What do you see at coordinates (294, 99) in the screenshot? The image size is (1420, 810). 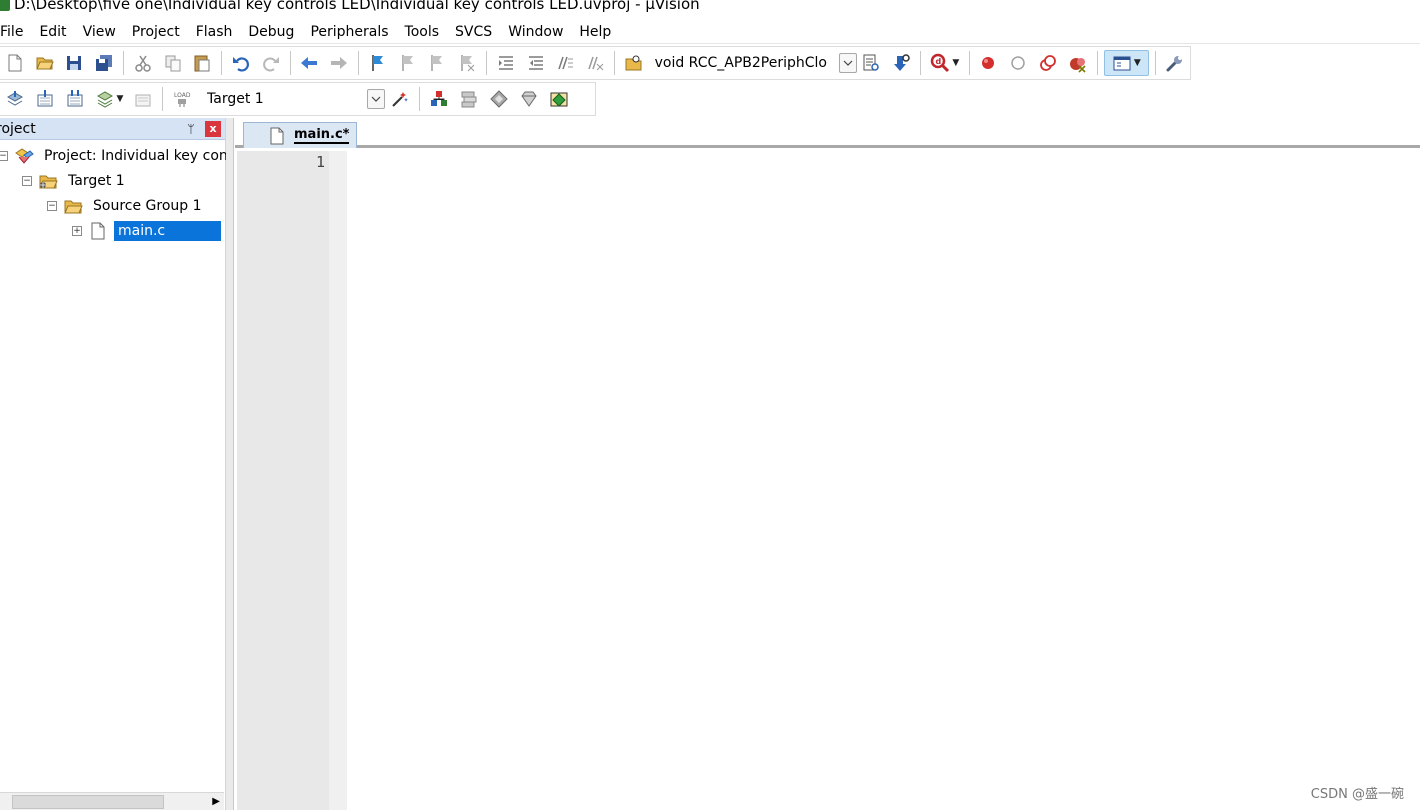 I see `select-target-combo: Target 1` at bounding box center [294, 99].